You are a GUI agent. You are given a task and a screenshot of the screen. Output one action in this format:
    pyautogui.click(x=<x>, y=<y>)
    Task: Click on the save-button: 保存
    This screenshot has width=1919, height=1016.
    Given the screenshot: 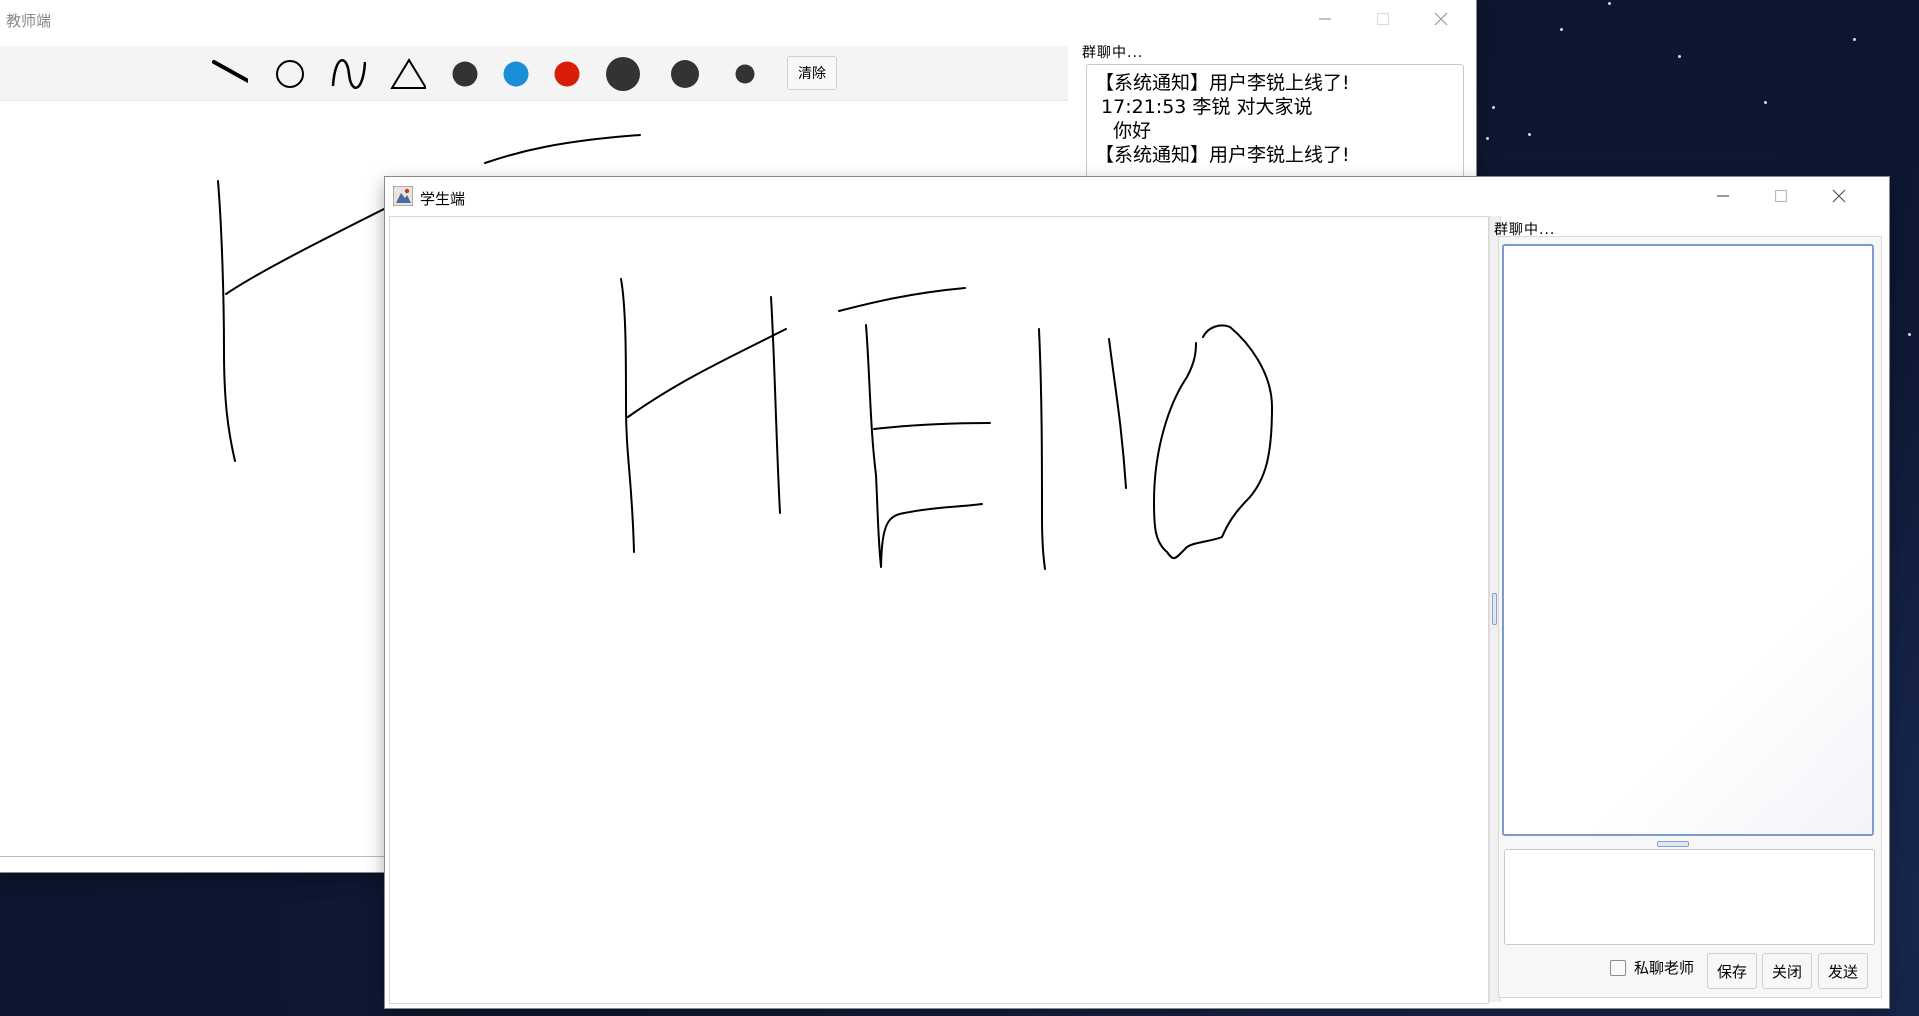 What is the action you would take?
    pyautogui.click(x=1732, y=971)
    